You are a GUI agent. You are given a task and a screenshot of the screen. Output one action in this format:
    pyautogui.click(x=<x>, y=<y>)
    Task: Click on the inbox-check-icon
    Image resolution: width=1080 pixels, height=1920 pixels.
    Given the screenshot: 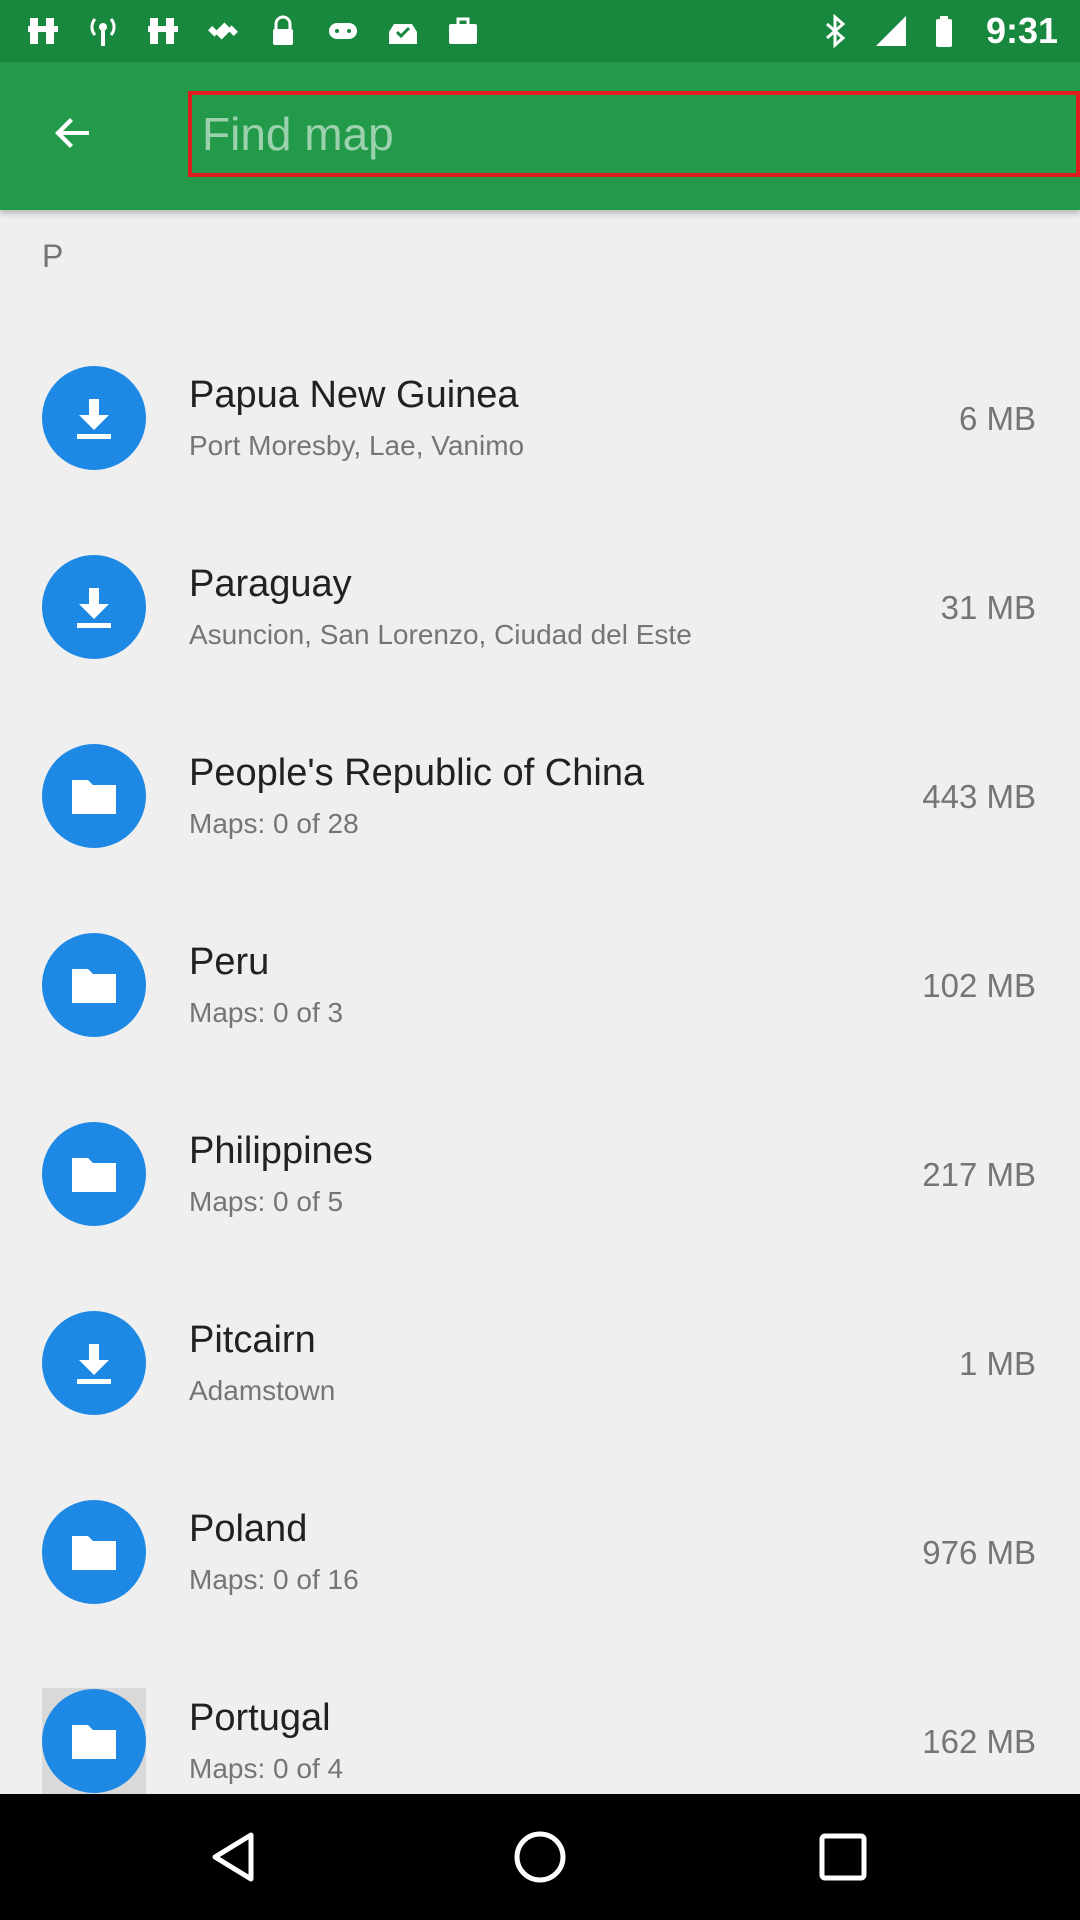 What is the action you would take?
    pyautogui.click(x=403, y=31)
    